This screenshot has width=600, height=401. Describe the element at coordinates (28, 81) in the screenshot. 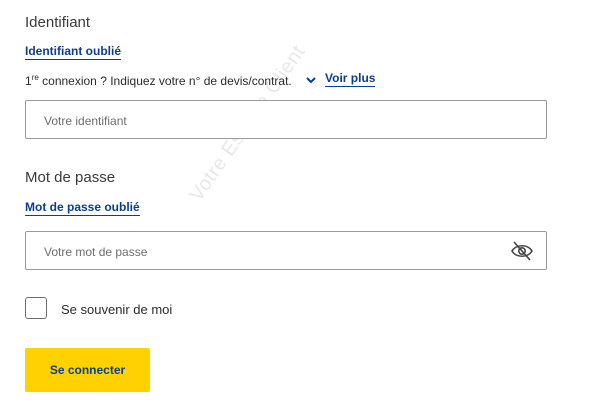

I see `hint-prefix: 1` at that location.